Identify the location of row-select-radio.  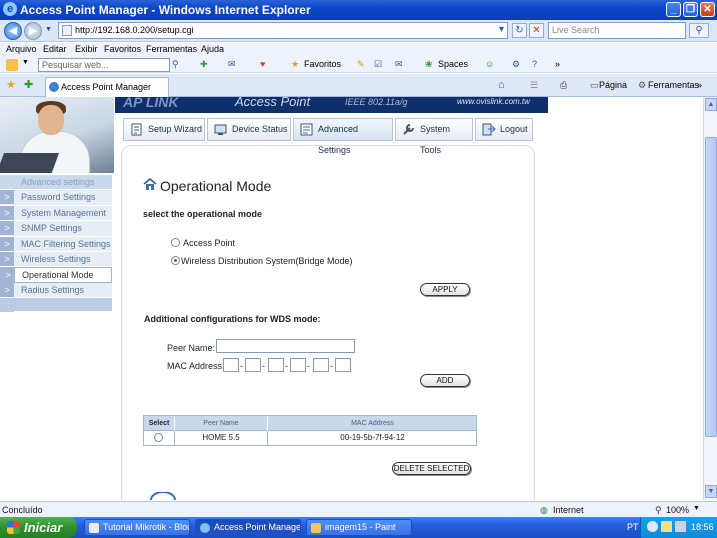
(158, 437).